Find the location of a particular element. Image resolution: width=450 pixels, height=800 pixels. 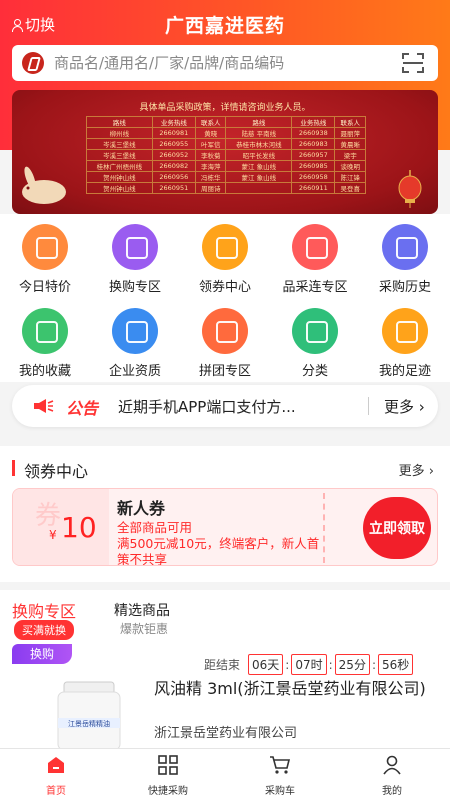

grid-item: 企业资质 is located at coordinates (135, 338).